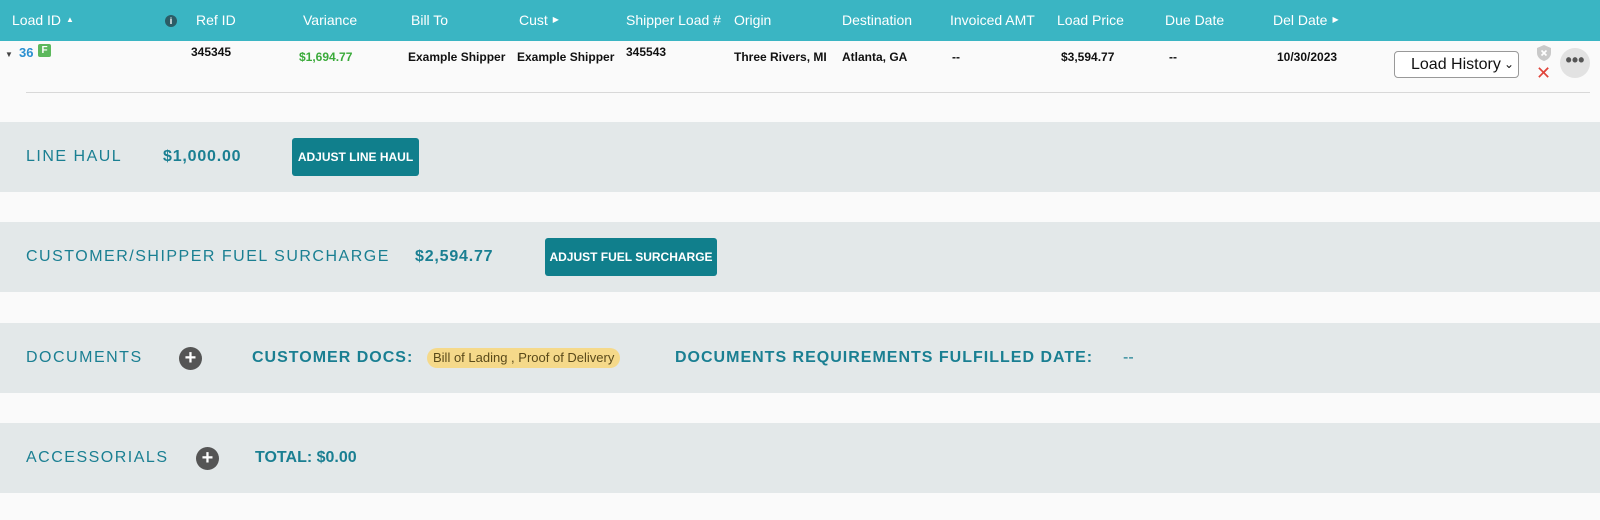  I want to click on del-date-value: 10/30/2023, so click(1307, 57).